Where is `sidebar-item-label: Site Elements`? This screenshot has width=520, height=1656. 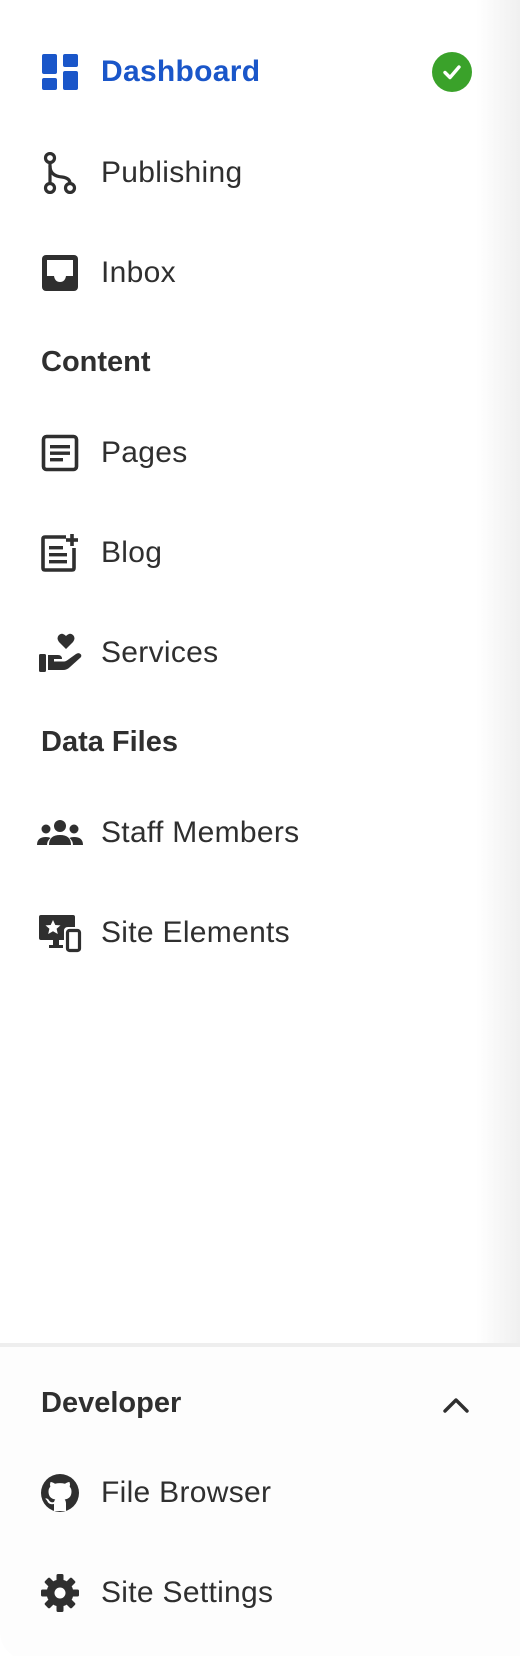
sidebar-item-label: Site Elements is located at coordinates (195, 932).